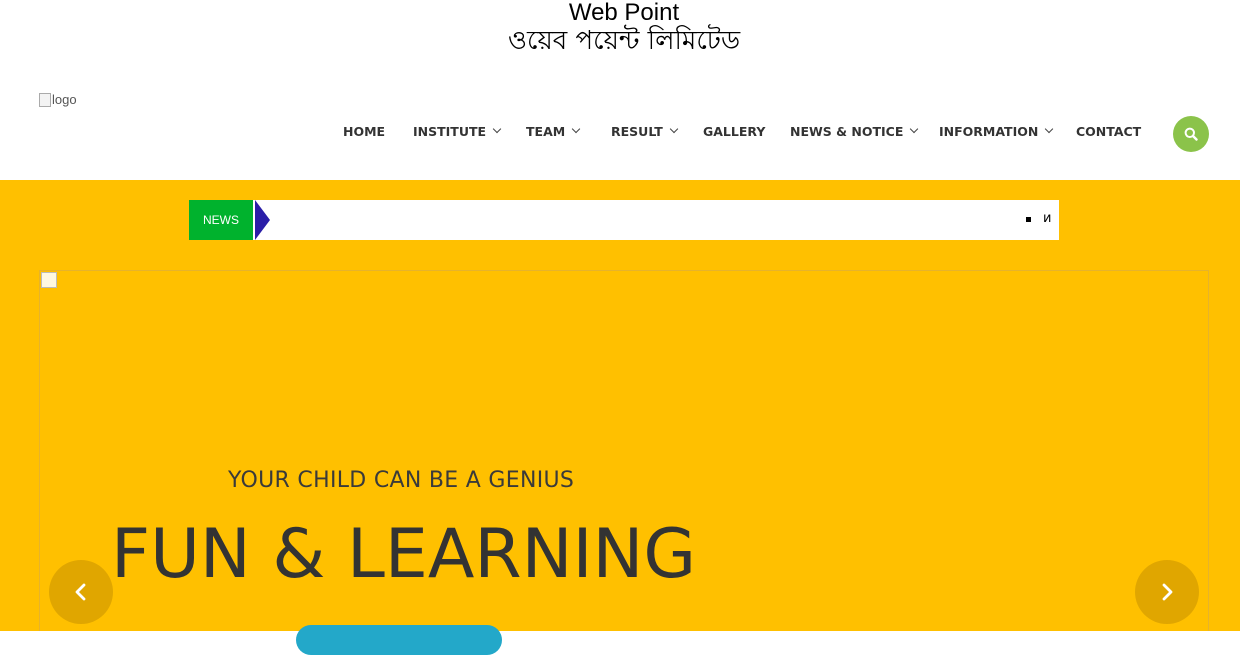 This screenshot has height=655, width=1240. I want to click on logo-alt-text: logo, so click(64, 99).